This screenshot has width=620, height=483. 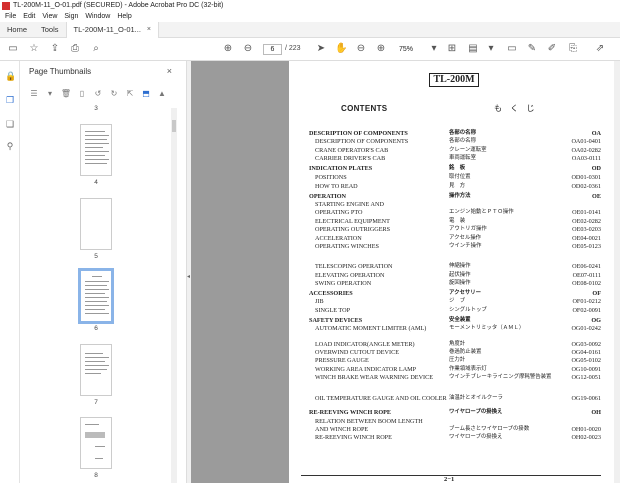 What do you see at coordinates (55, 49) in the screenshot?
I see `upload-icon: ⇪` at bounding box center [55, 49].